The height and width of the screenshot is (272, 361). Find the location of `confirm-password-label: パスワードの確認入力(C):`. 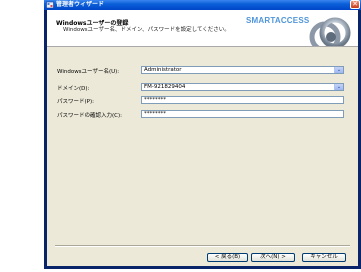

confirm-password-label: パスワードの確認入力(C): is located at coordinates (89, 116).